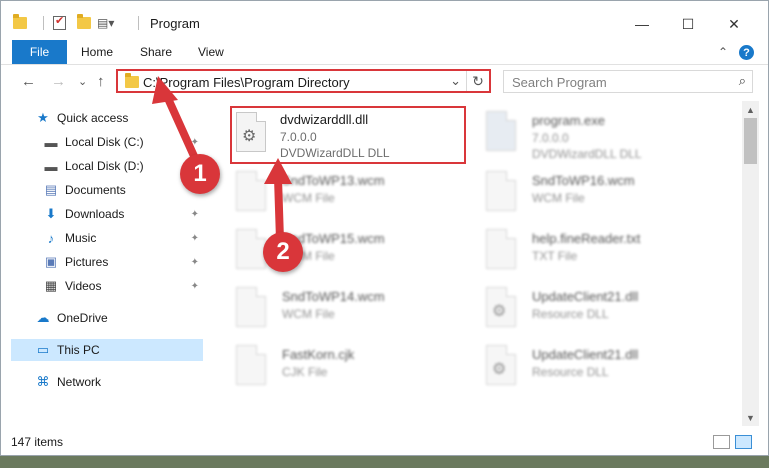  Describe the element at coordinates (723, 52) in the screenshot. I see `collapse-ribbon-icon: ⌃` at that location.